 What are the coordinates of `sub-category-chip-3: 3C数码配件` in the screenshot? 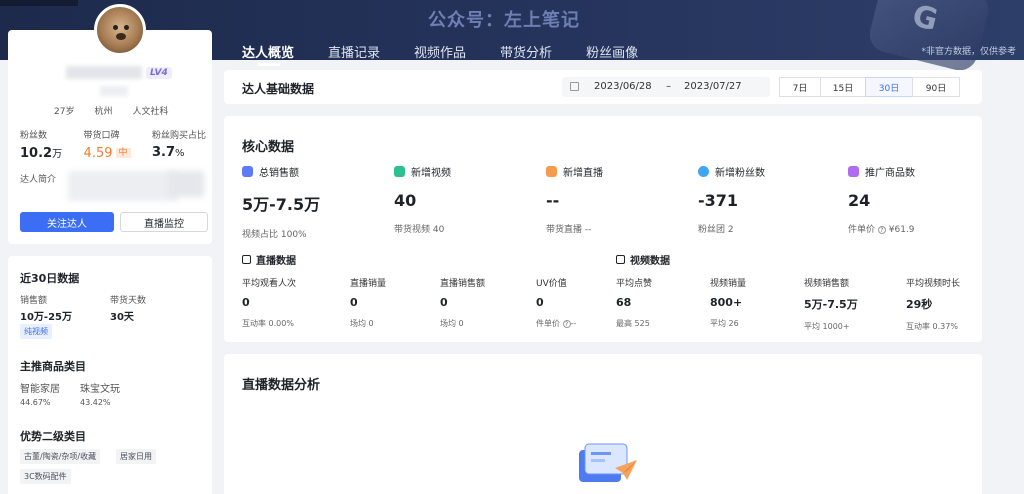 It's located at (45, 476).